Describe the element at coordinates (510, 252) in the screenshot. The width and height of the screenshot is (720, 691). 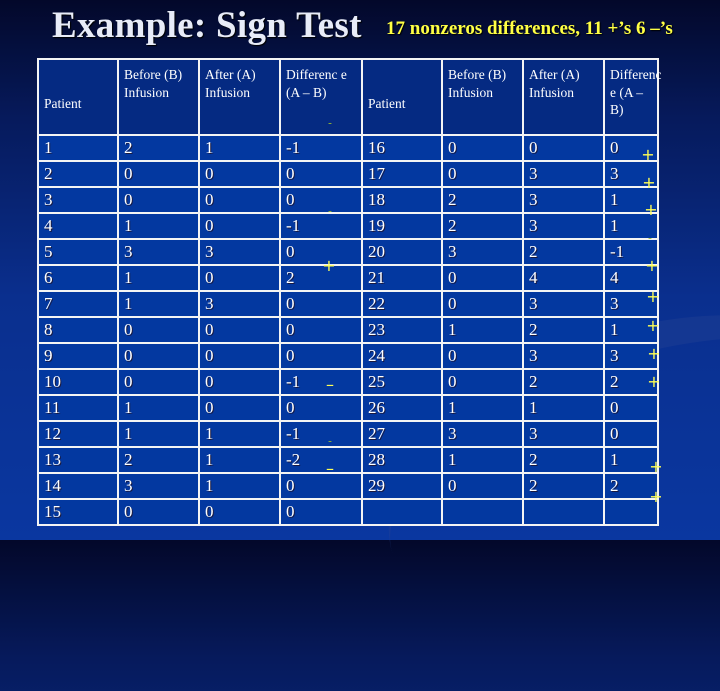
I see `table-row: 20 3 2 -1` at that location.